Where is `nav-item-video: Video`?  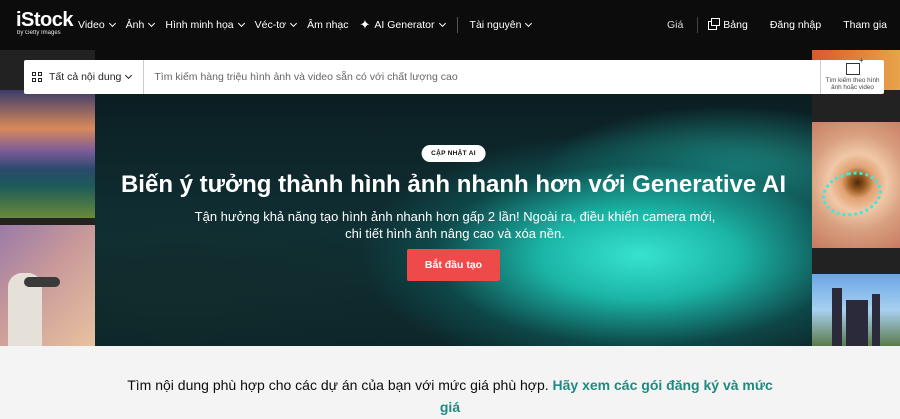
nav-item-video: Video is located at coordinates (97, 25).